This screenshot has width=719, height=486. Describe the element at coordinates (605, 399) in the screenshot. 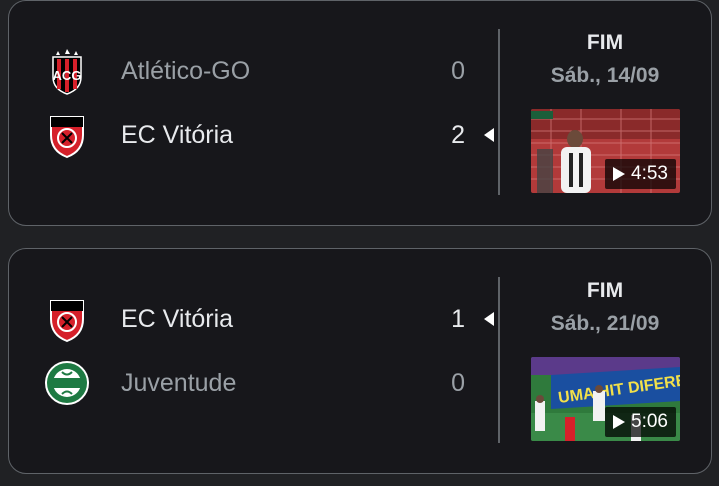

I see `video-thumbnail: UMA HIT DIFERENT 5:06` at that location.